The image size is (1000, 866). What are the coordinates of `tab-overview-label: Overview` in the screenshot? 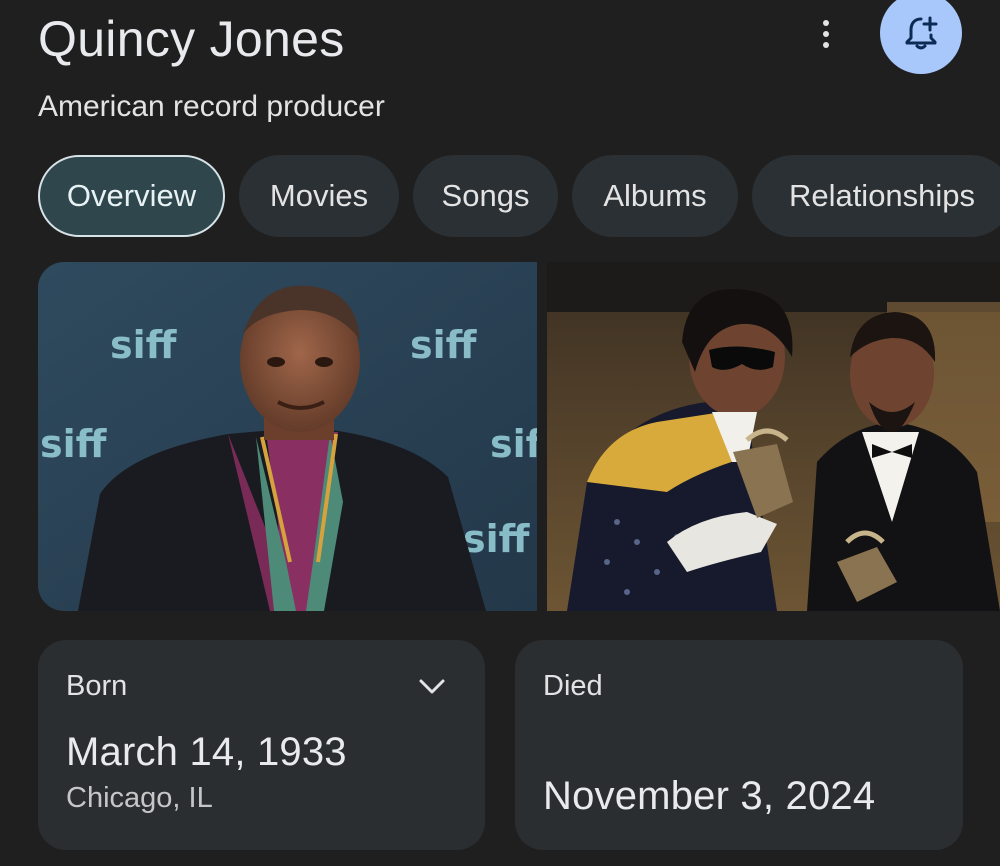 It's located at (131, 195).